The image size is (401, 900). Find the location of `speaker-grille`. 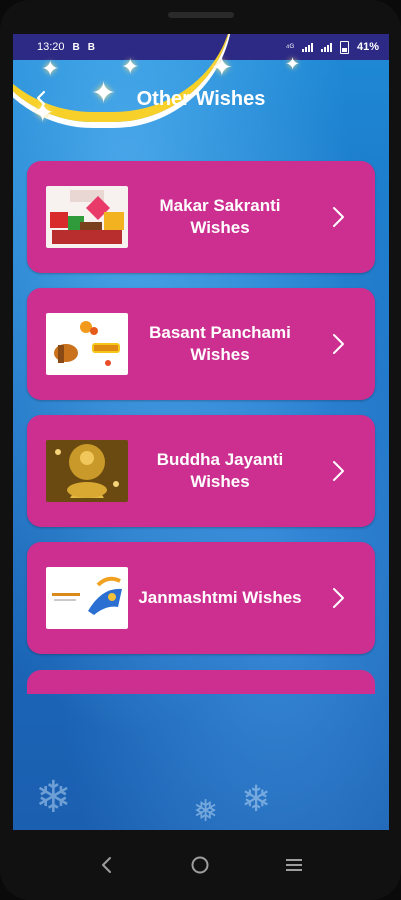

speaker-grille is located at coordinates (201, 15).